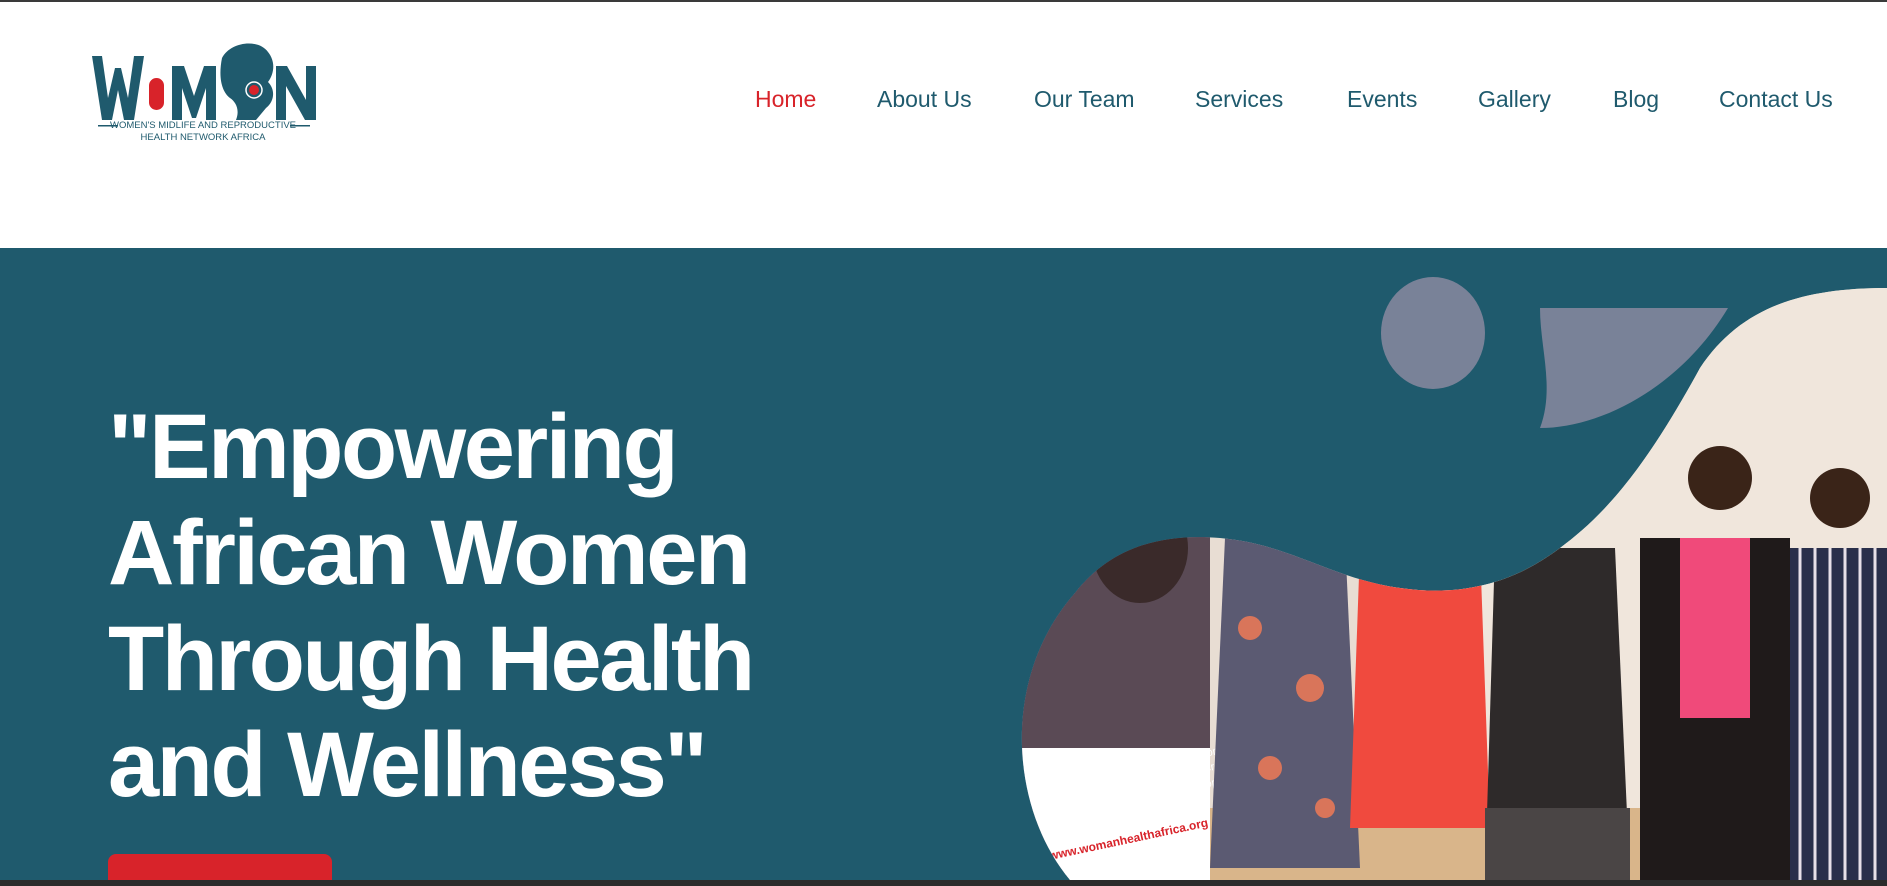 The width and height of the screenshot is (1887, 886). I want to click on window-bottom-border, so click(943, 883).